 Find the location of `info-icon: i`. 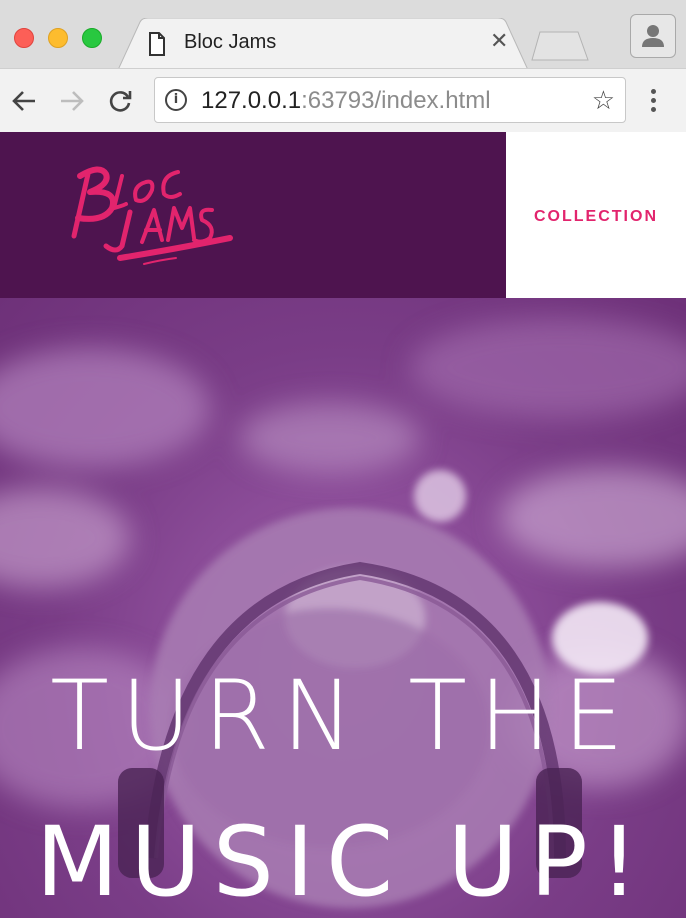

info-icon: i is located at coordinates (176, 100).